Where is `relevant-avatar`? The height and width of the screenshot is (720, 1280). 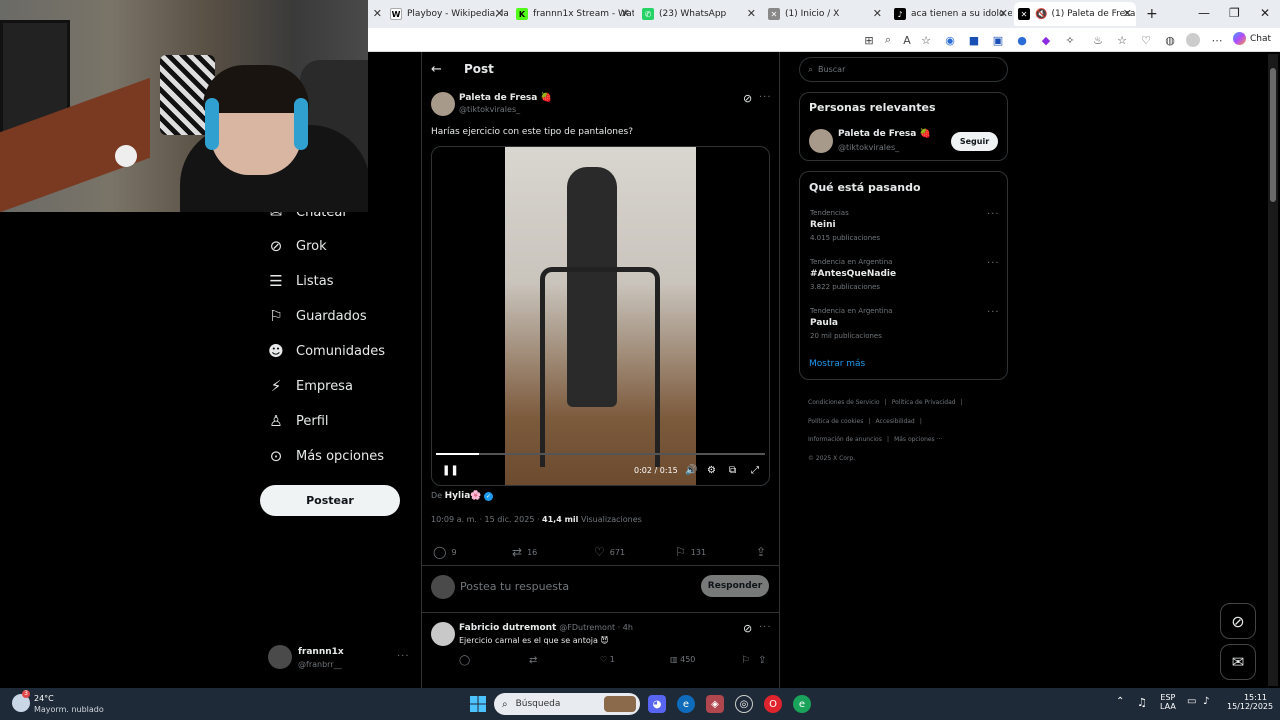 relevant-avatar is located at coordinates (821, 141).